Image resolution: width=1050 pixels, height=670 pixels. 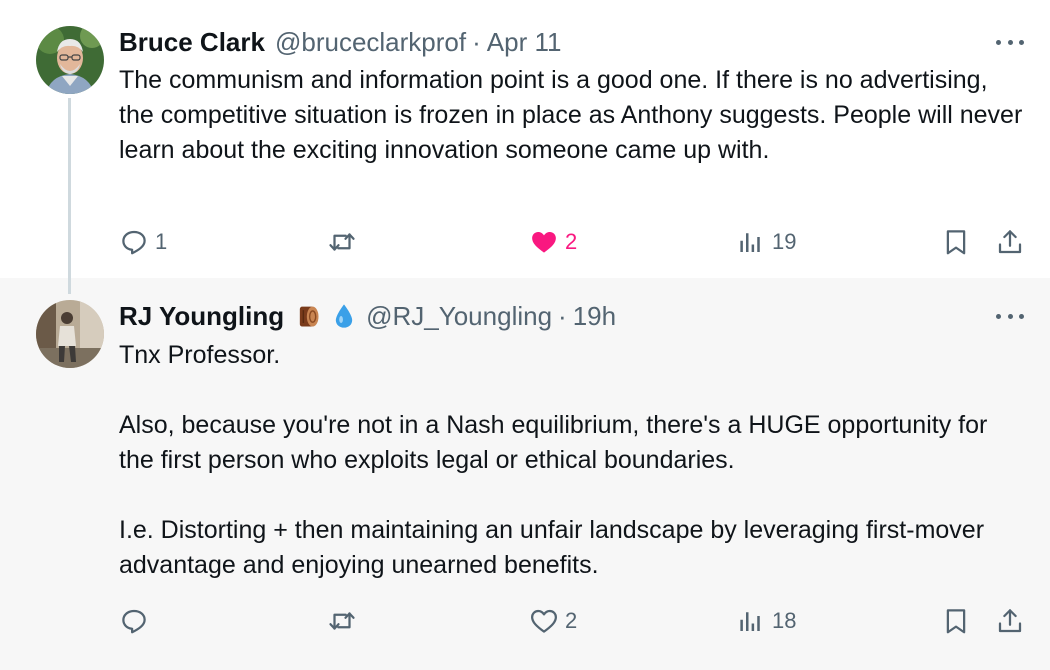 I want to click on tweet-actions: 1 2 19, so click(x=574, y=242).